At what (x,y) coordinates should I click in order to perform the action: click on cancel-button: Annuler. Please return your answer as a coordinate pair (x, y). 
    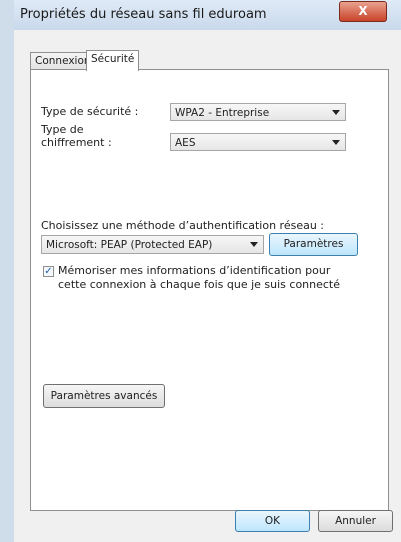
    Looking at the image, I should click on (355, 521).